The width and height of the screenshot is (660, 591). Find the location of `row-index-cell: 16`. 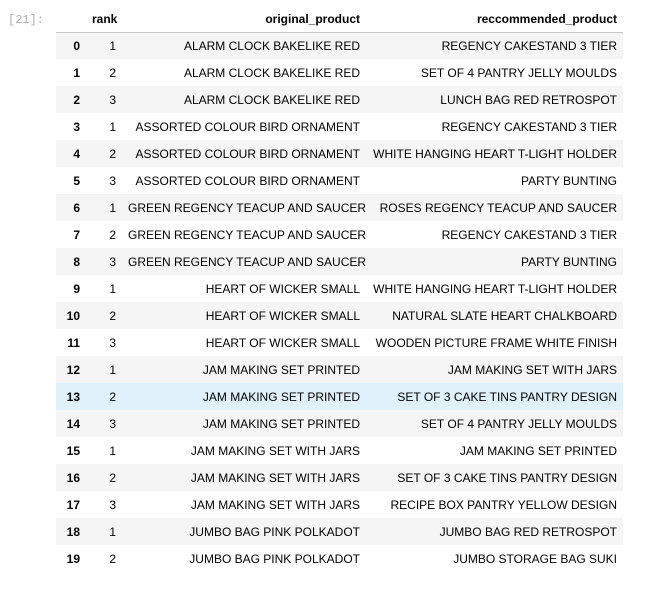

row-index-cell: 16 is located at coordinates (73, 477).